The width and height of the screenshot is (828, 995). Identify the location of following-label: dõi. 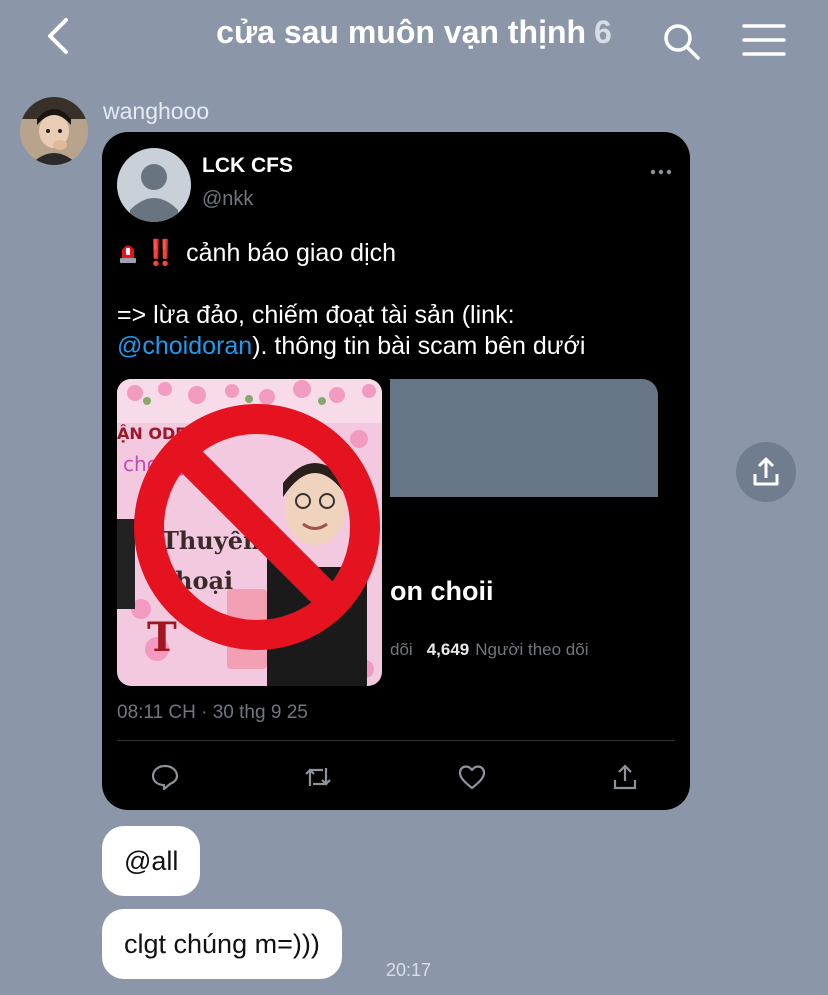
(401, 649).